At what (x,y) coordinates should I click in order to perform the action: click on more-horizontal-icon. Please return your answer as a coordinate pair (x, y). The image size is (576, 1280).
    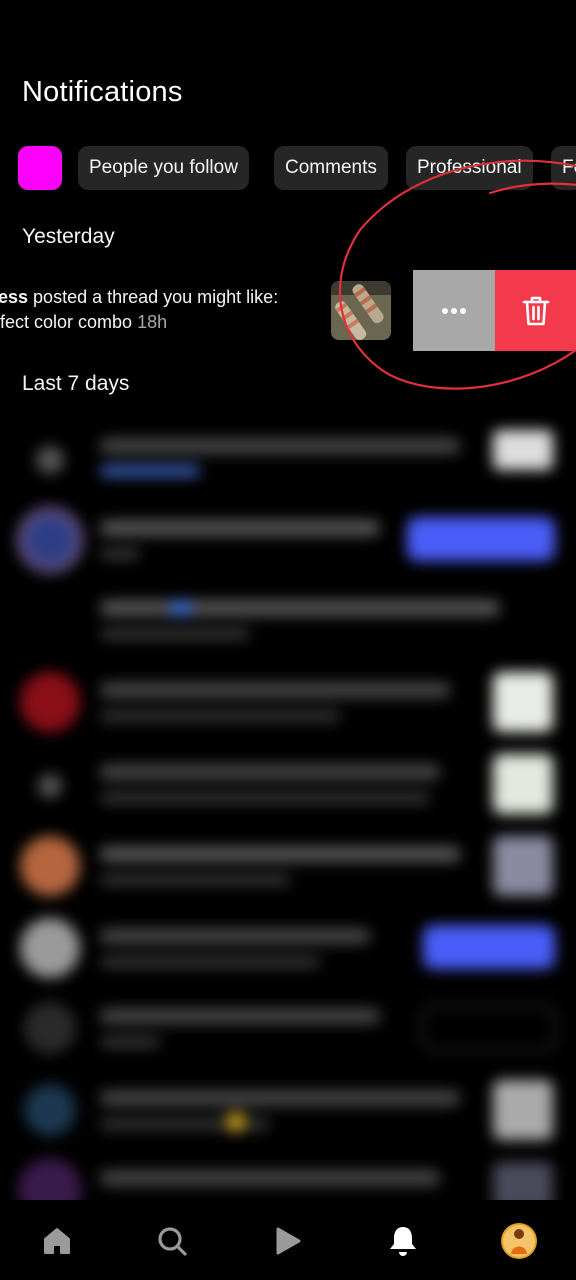
    Looking at the image, I should click on (454, 310).